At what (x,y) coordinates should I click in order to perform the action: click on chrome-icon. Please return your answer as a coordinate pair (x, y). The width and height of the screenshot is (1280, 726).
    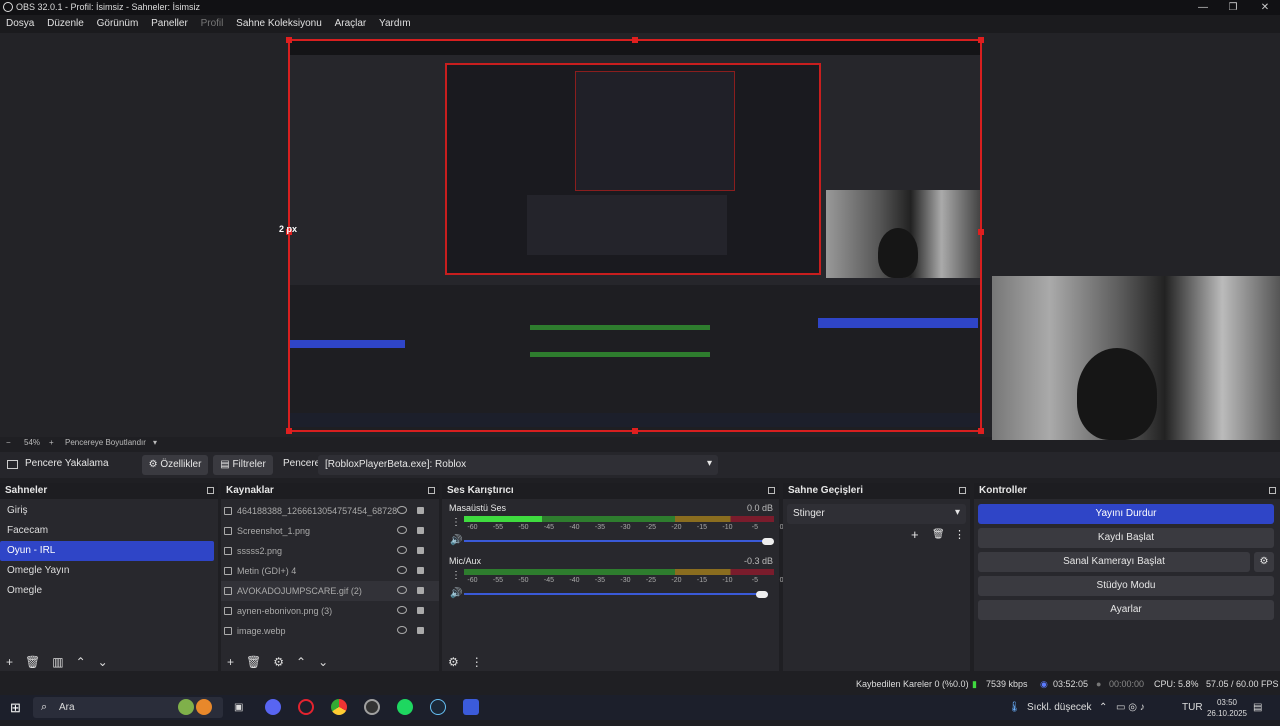
    Looking at the image, I should click on (339, 707).